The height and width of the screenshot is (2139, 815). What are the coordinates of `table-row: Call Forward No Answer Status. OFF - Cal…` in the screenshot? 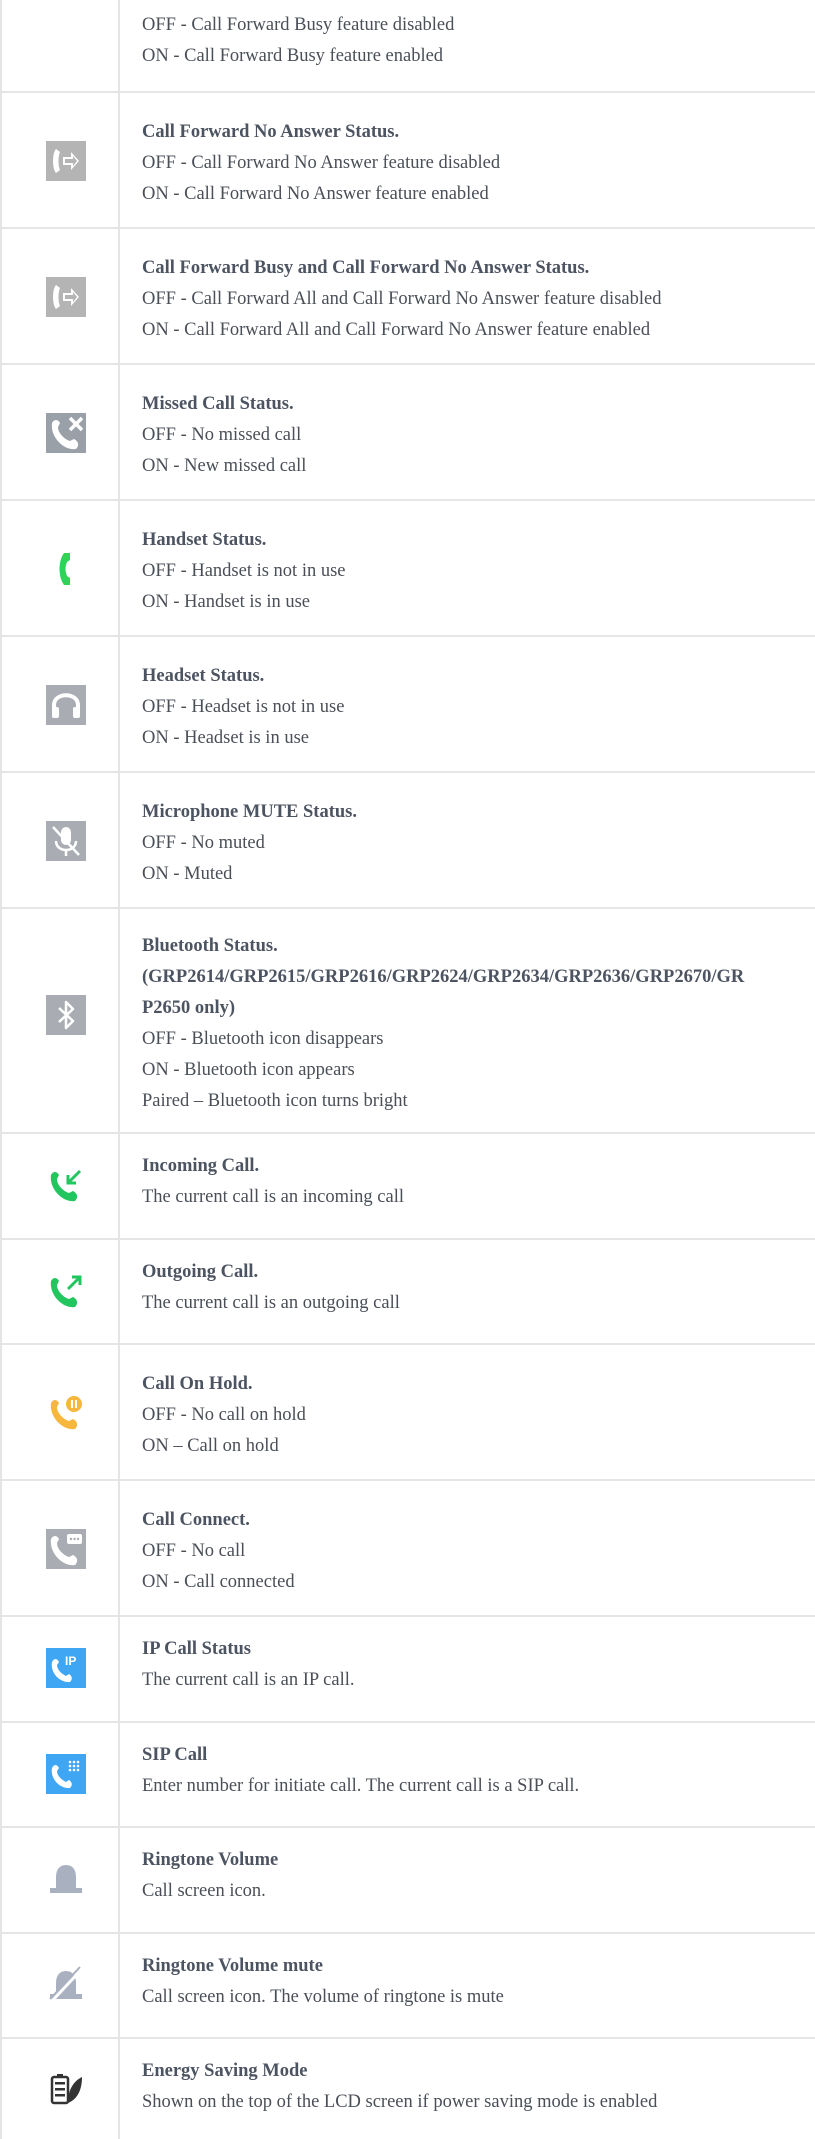 It's located at (407, 161).